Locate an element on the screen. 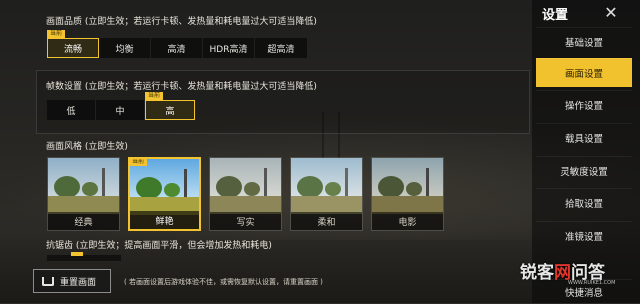  sidebar-item-vehicle: 载具设置 is located at coordinates (584, 137).